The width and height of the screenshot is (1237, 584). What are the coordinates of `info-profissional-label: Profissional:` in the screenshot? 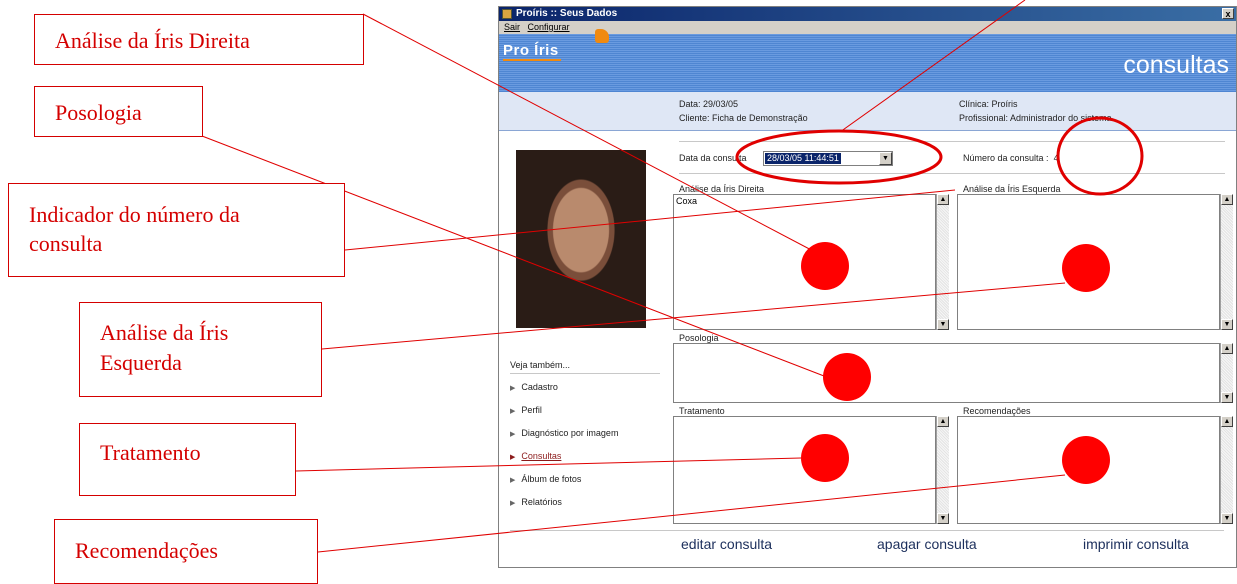 It's located at (984, 118).